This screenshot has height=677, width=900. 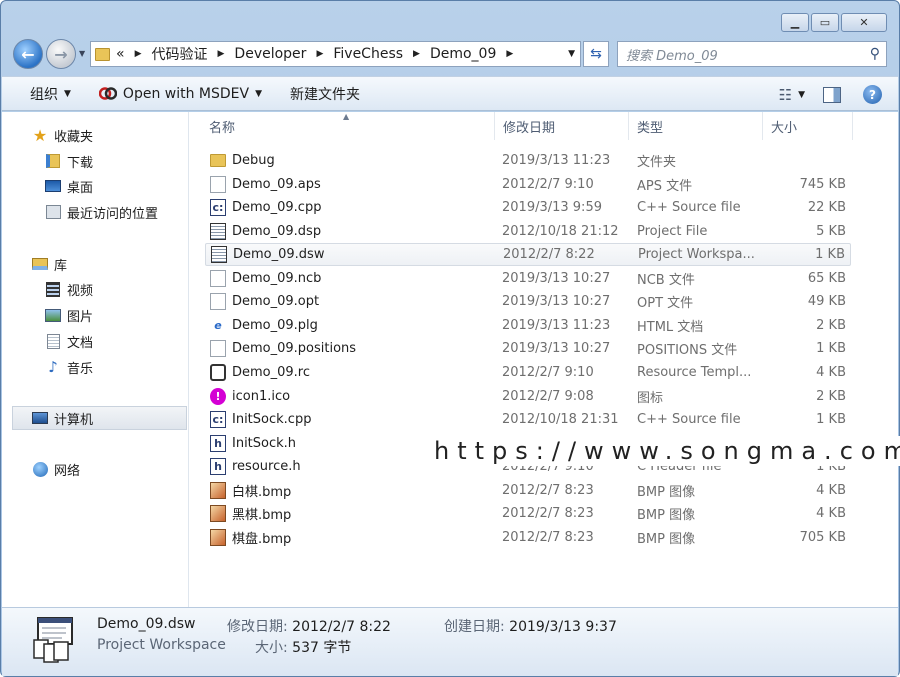 What do you see at coordinates (40, 469) in the screenshot?
I see `network-icon` at bounding box center [40, 469].